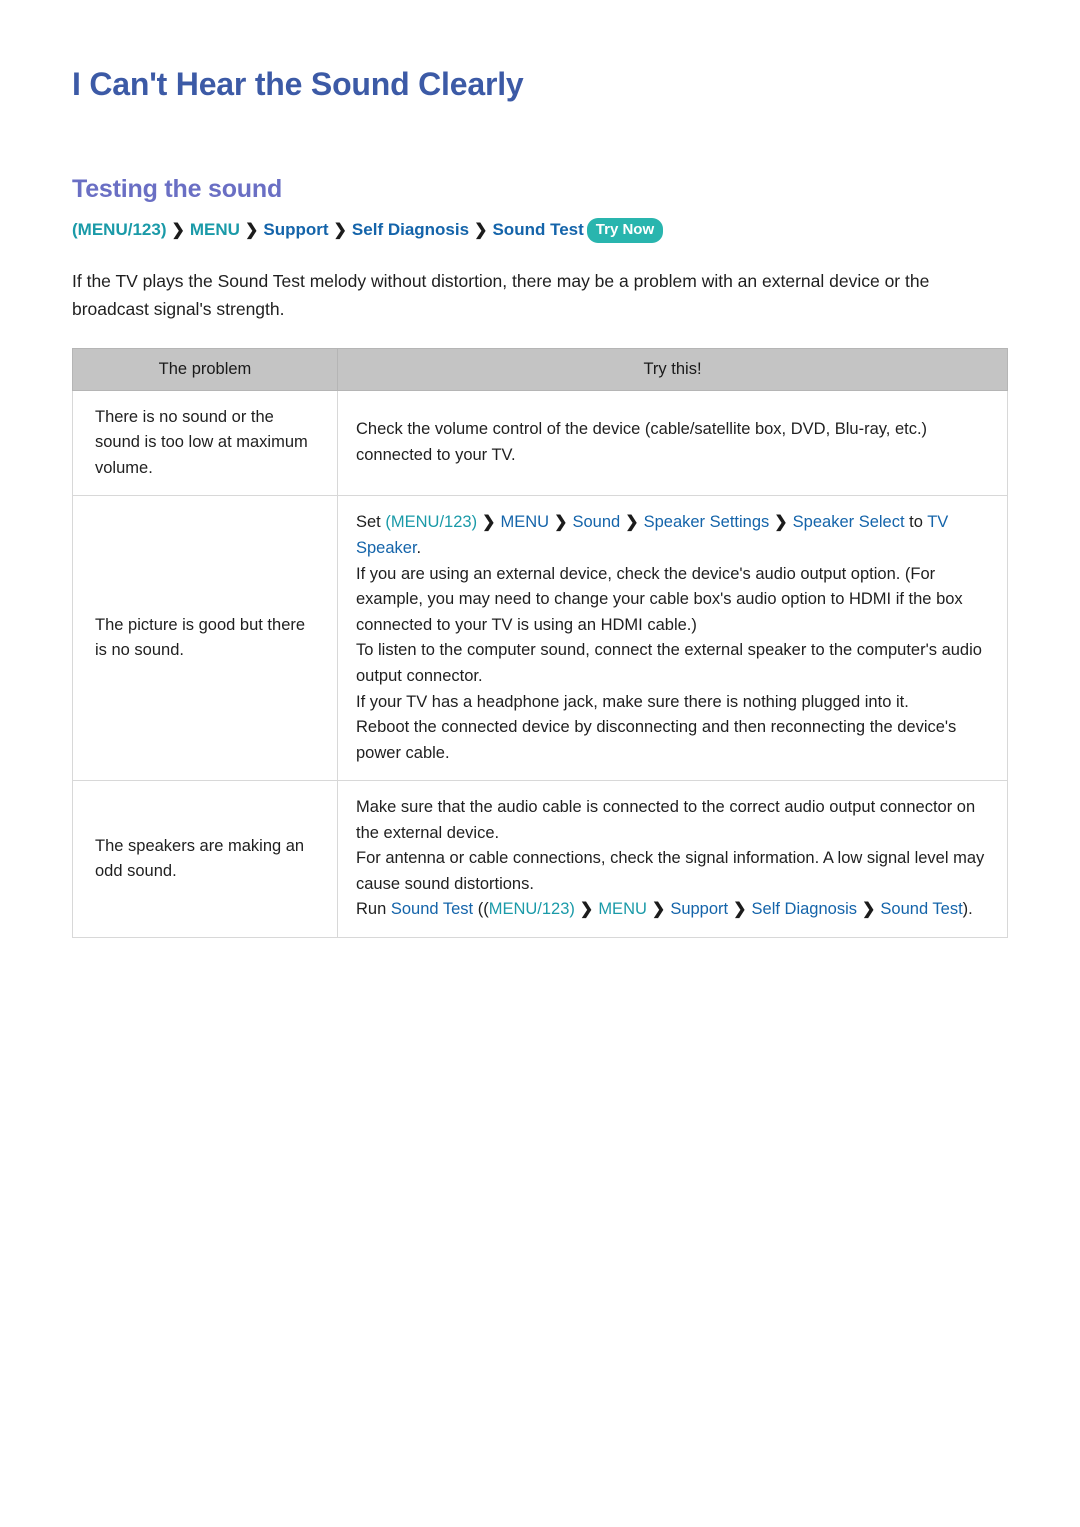  Describe the element at coordinates (804, 909) in the screenshot. I see `run-item-self-diagnosis: Self Diagnosis` at that location.